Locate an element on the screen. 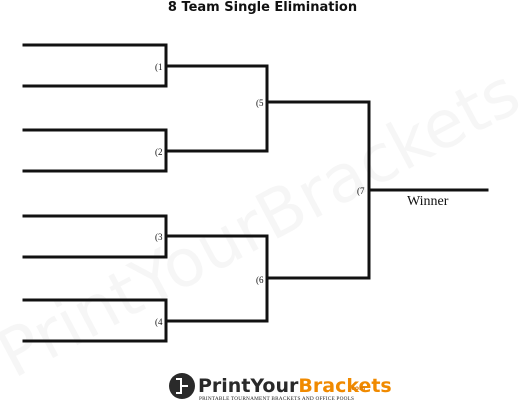 The width and height of the screenshot is (525, 406). logo-brackets: Brackets is located at coordinates (344, 386).